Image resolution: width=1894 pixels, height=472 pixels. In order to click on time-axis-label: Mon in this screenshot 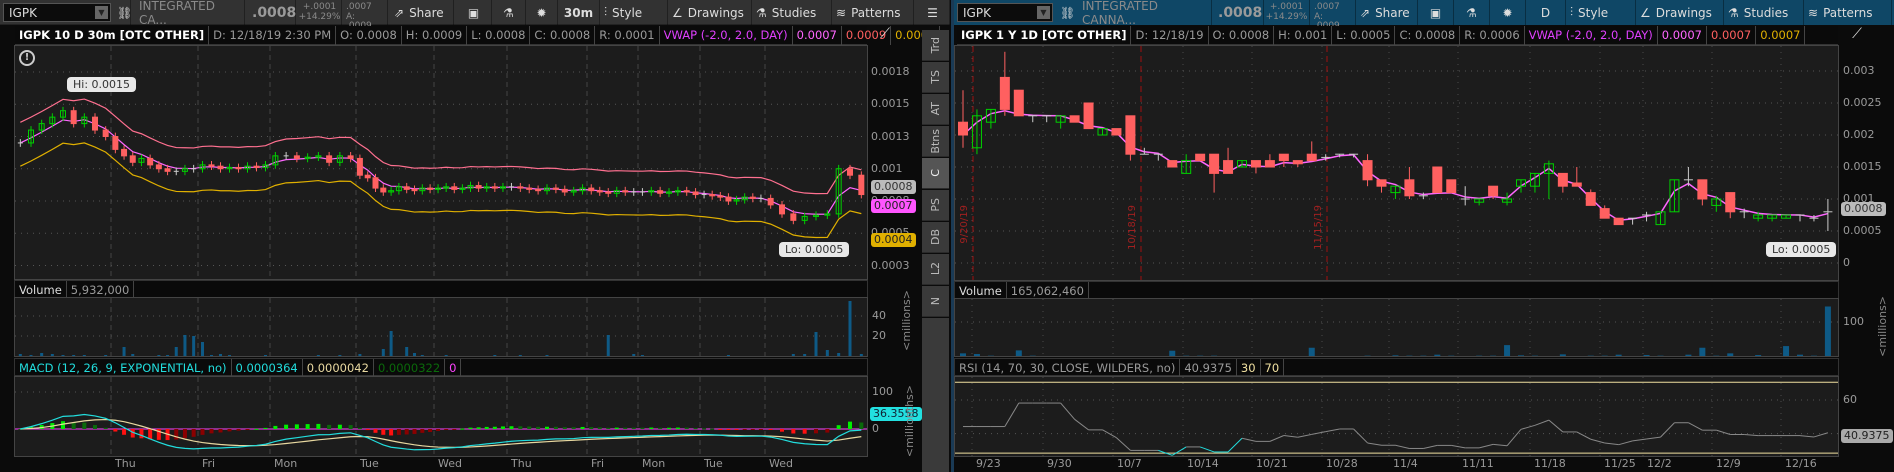, I will do `click(286, 463)`.